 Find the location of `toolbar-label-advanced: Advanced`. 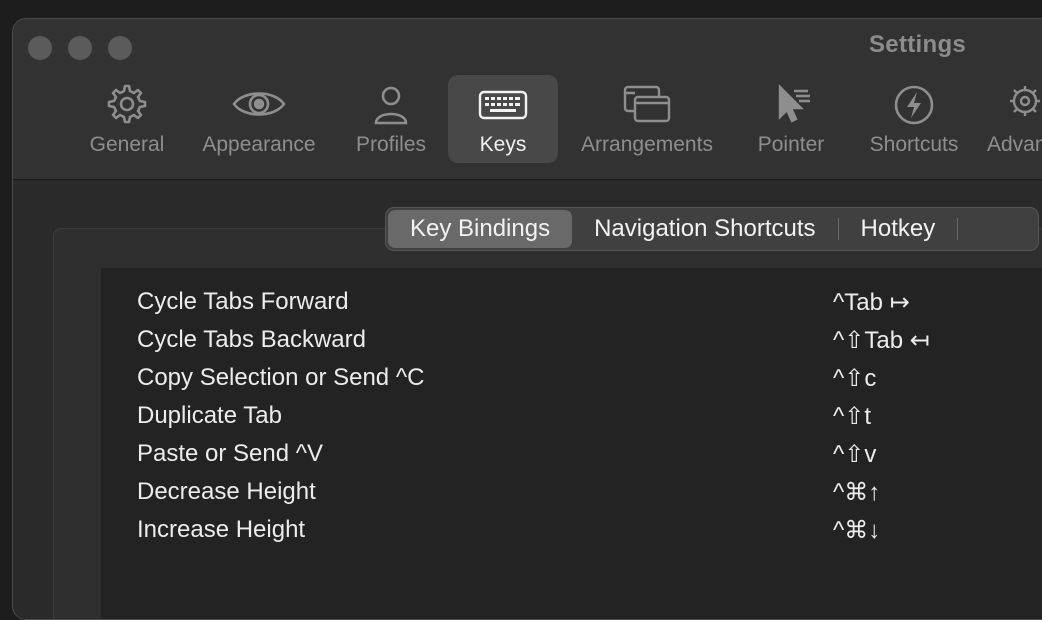

toolbar-label-advanced: Advanced is located at coordinates (1014, 144).